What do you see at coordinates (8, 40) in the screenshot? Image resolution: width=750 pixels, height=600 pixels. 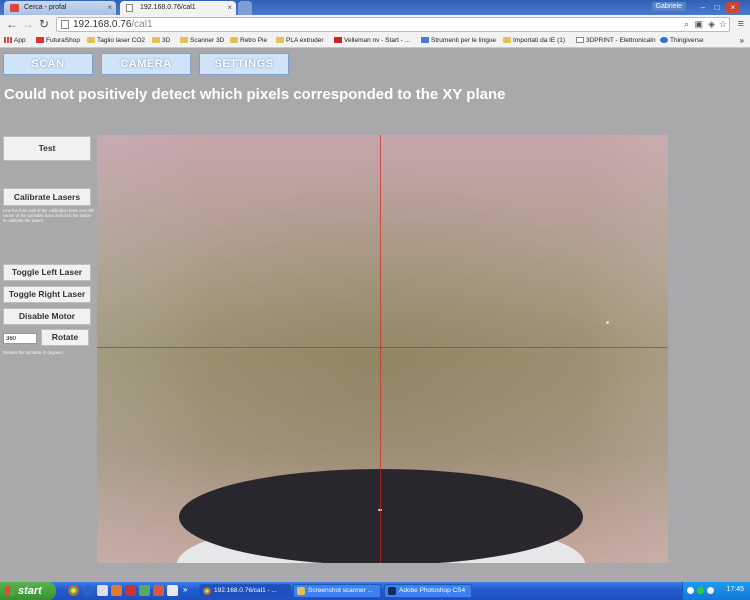 I see `apps-grid-icon` at bounding box center [8, 40].